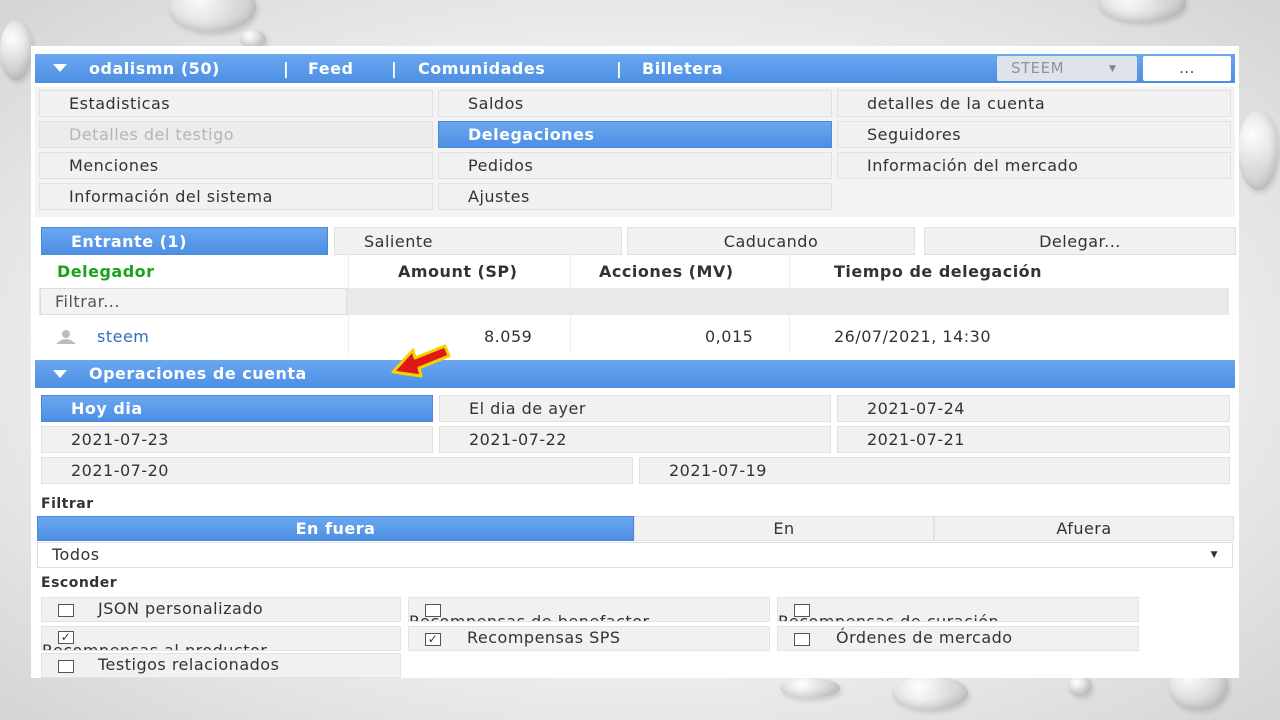 The width and height of the screenshot is (1280, 720). What do you see at coordinates (421, 361) in the screenshot?
I see `annotation-arrow-icon` at bounding box center [421, 361].